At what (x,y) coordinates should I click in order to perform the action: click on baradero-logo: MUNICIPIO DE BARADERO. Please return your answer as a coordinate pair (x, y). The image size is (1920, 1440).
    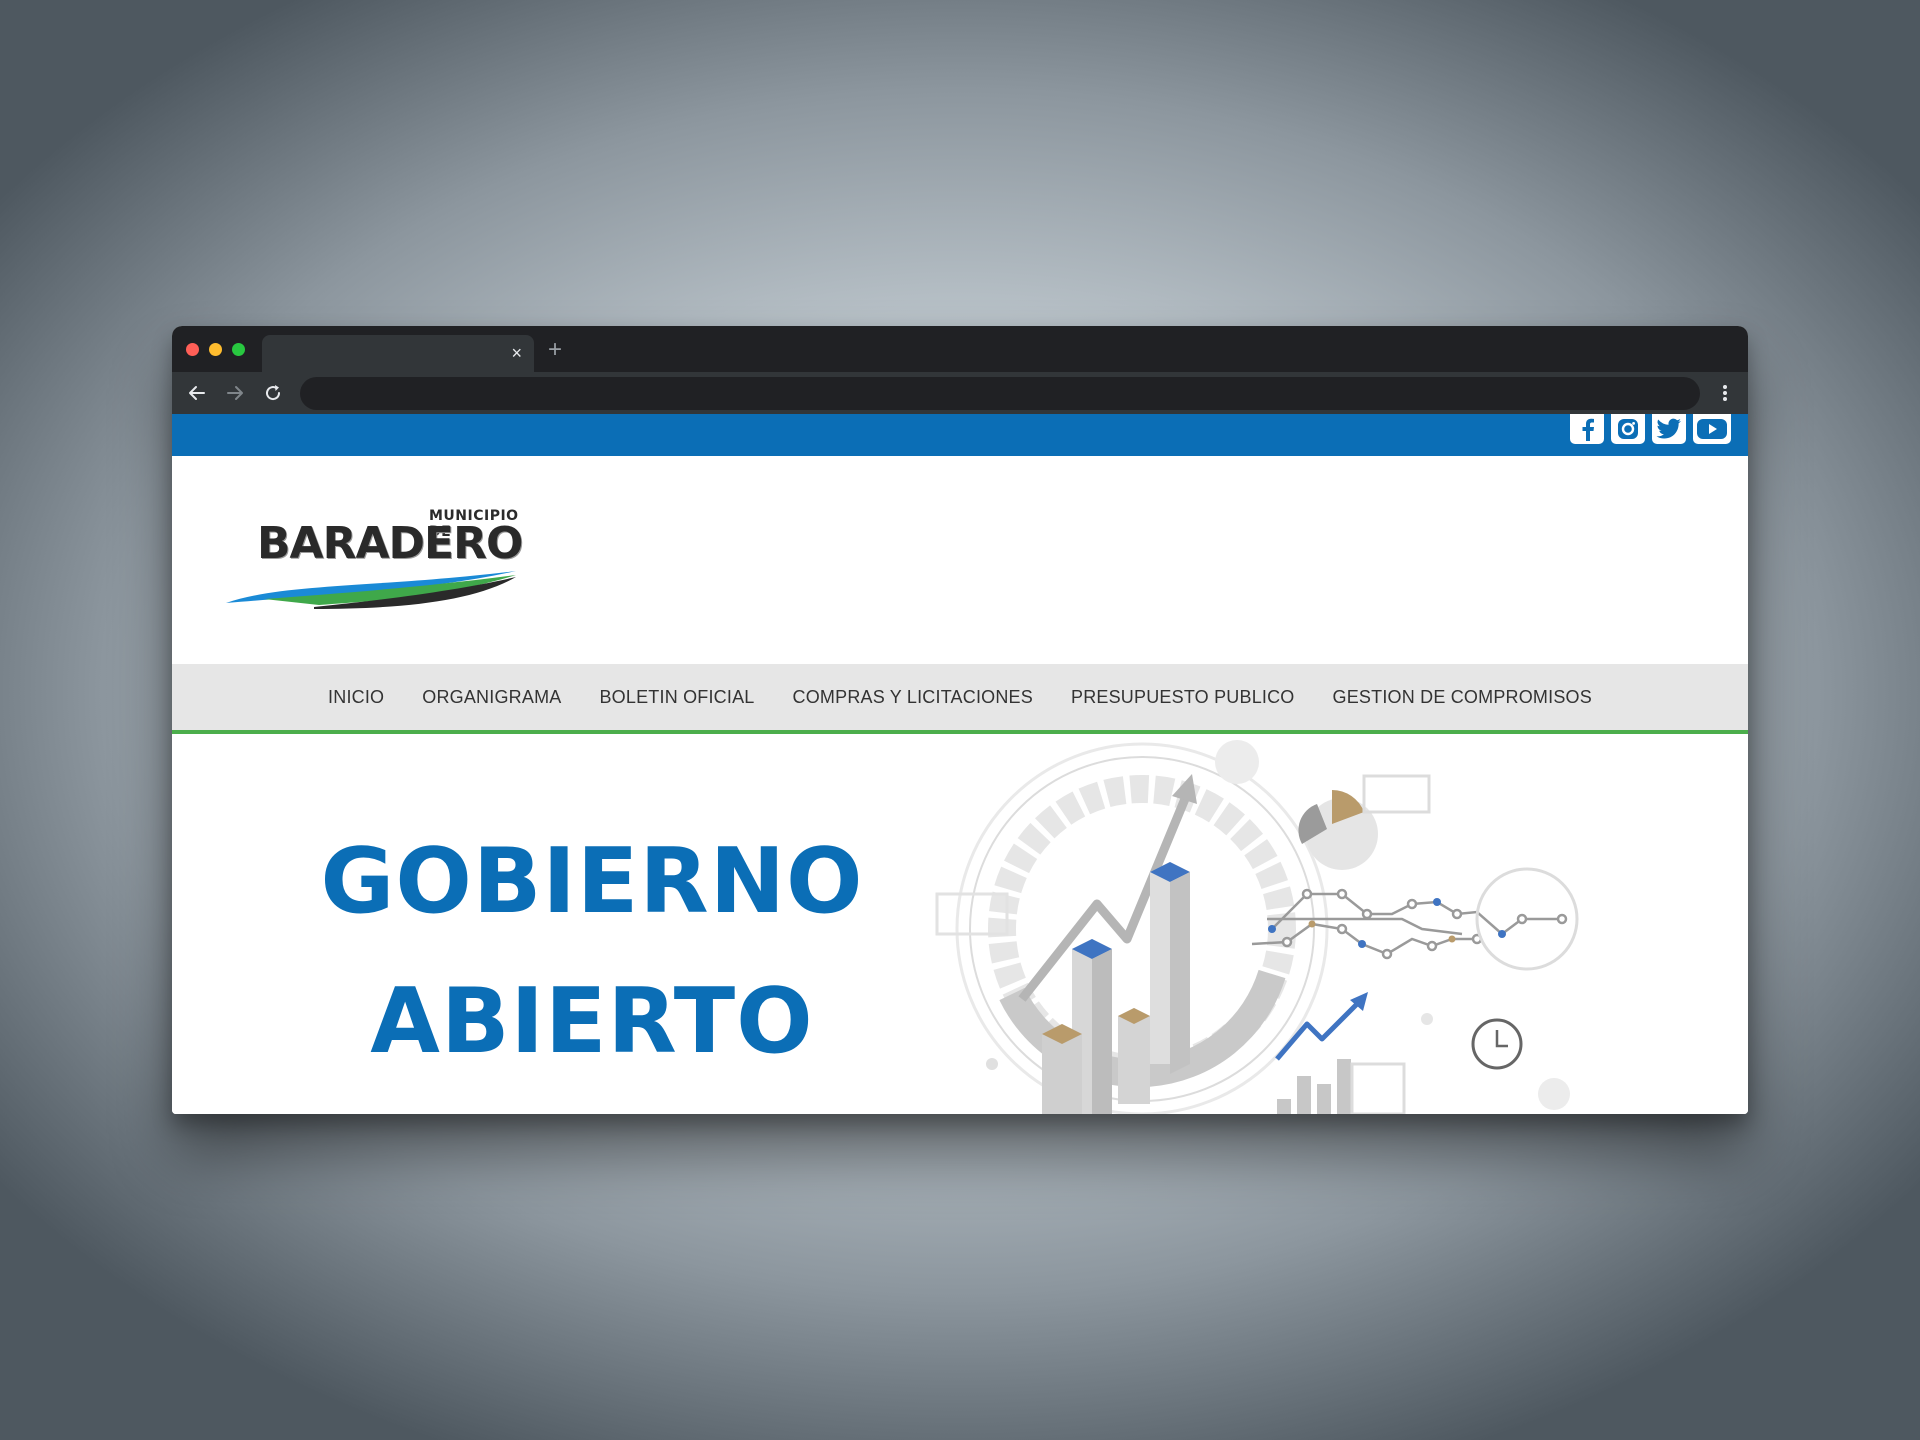
    Looking at the image, I should click on (373, 558).